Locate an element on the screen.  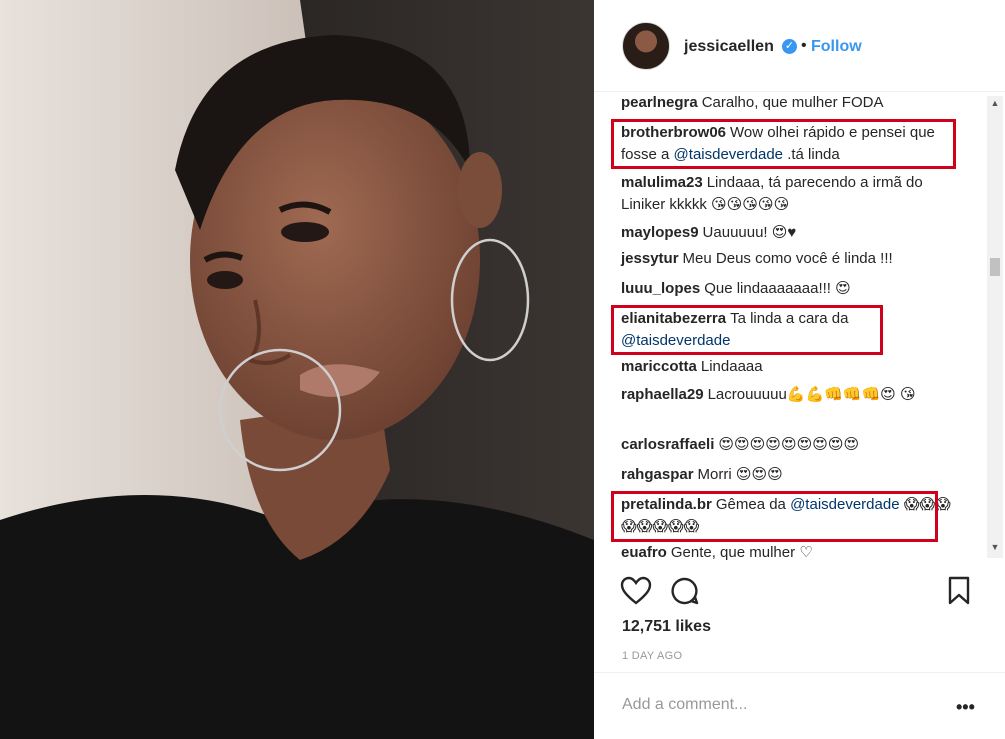
comment-username: luuu_lopes is located at coordinates (660, 288).